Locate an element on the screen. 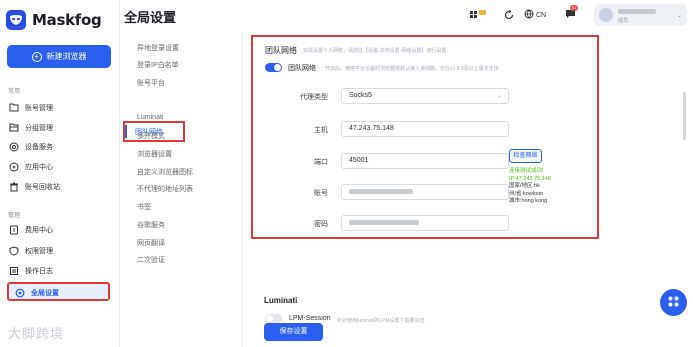  account-input is located at coordinates (425, 192).